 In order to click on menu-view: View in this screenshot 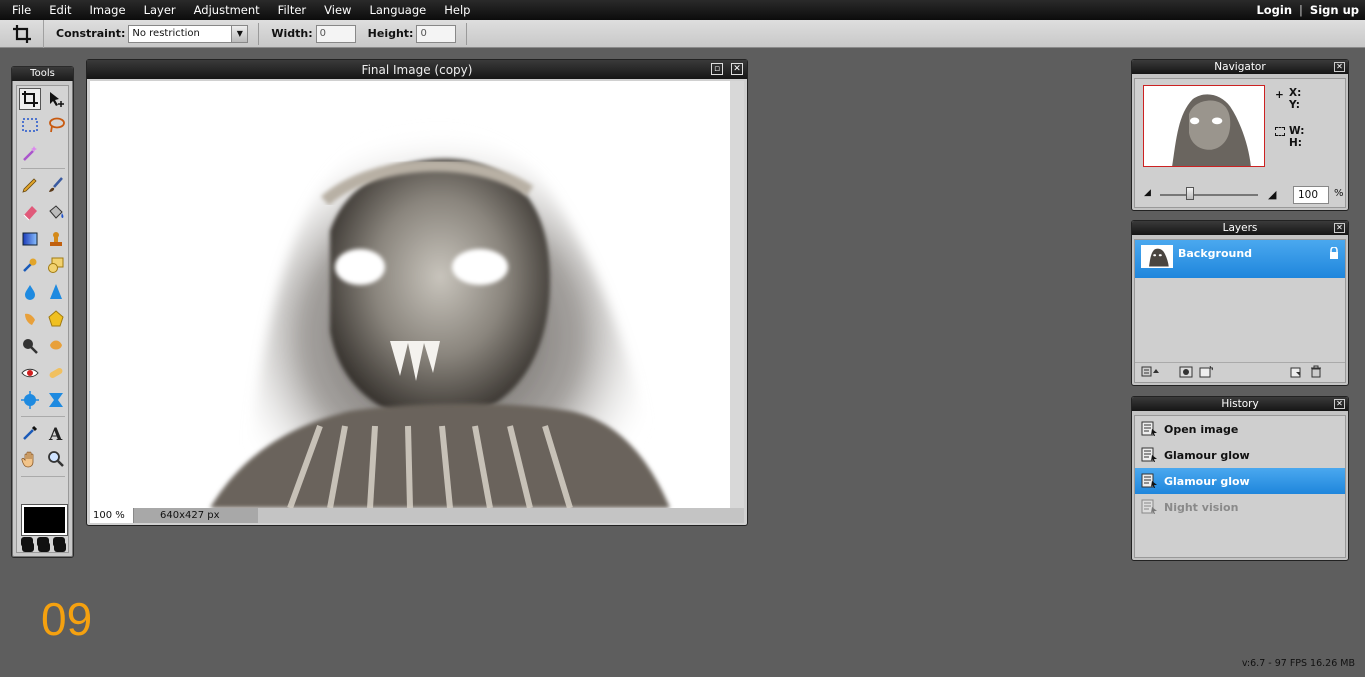, I will do `click(337, 10)`.